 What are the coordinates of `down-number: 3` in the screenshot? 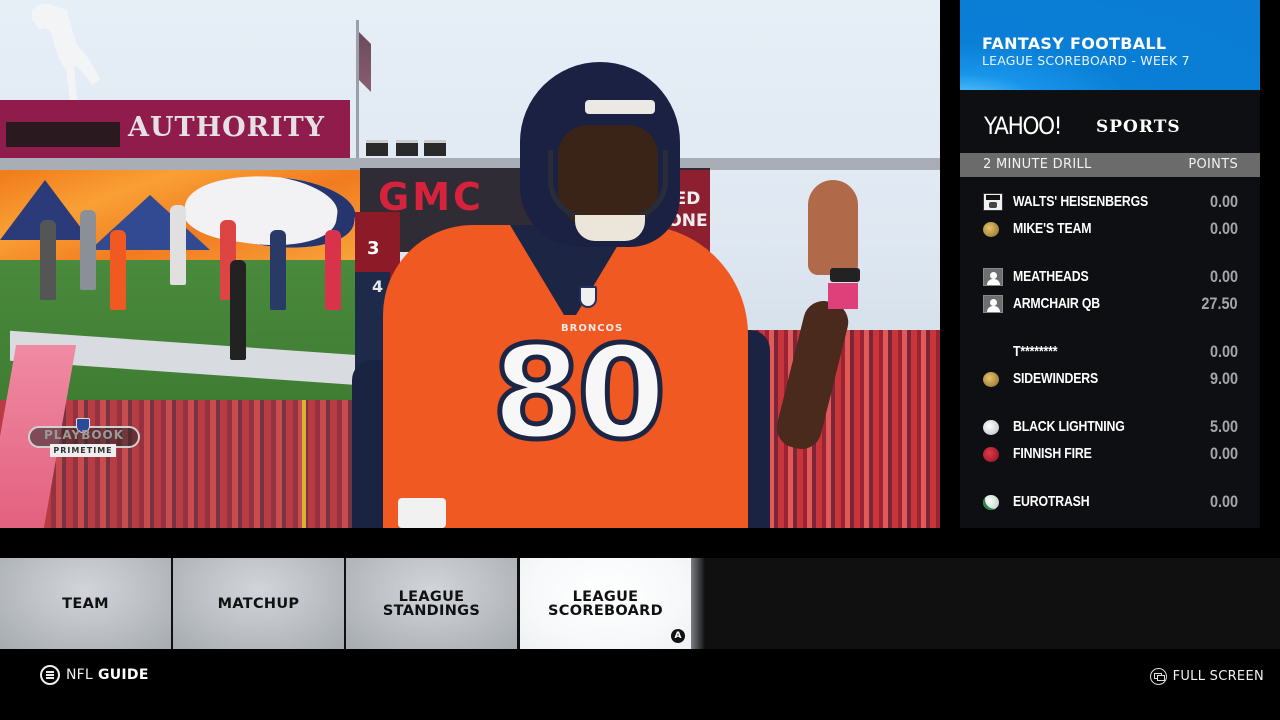 It's located at (373, 248).